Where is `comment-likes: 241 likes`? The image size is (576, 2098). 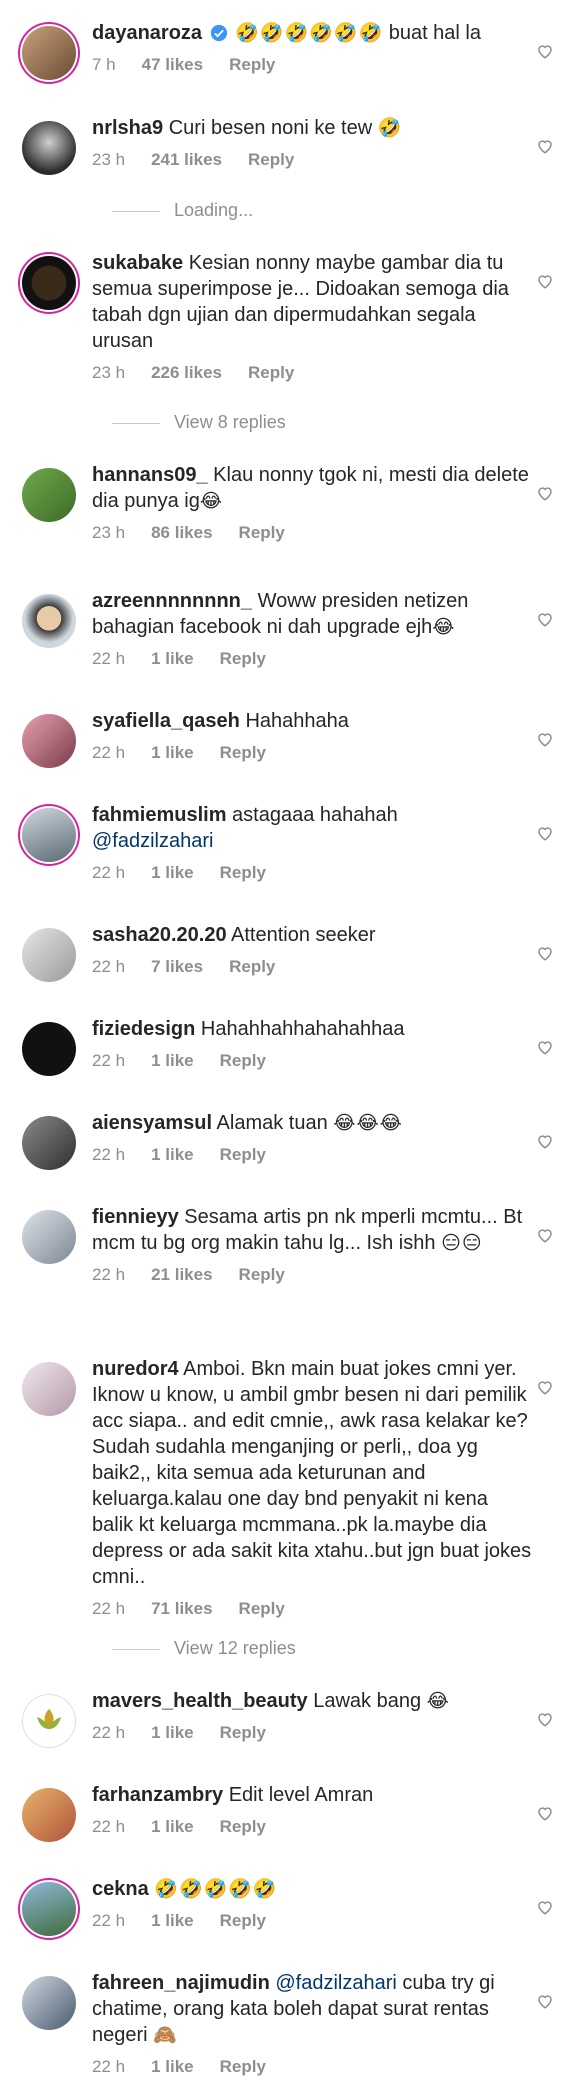 comment-likes: 241 likes is located at coordinates (186, 159).